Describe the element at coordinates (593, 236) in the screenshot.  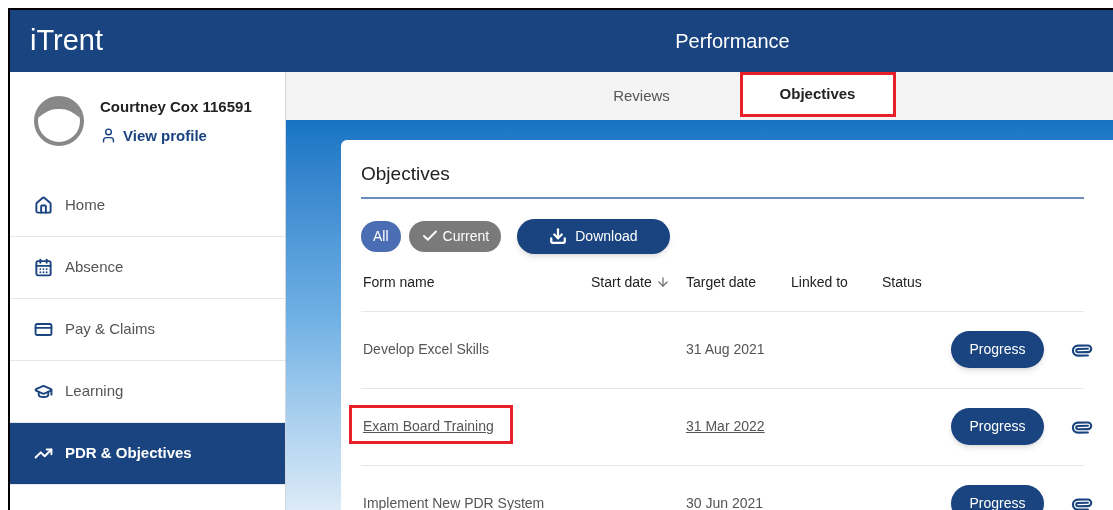
I see `download-button: Download` at that location.